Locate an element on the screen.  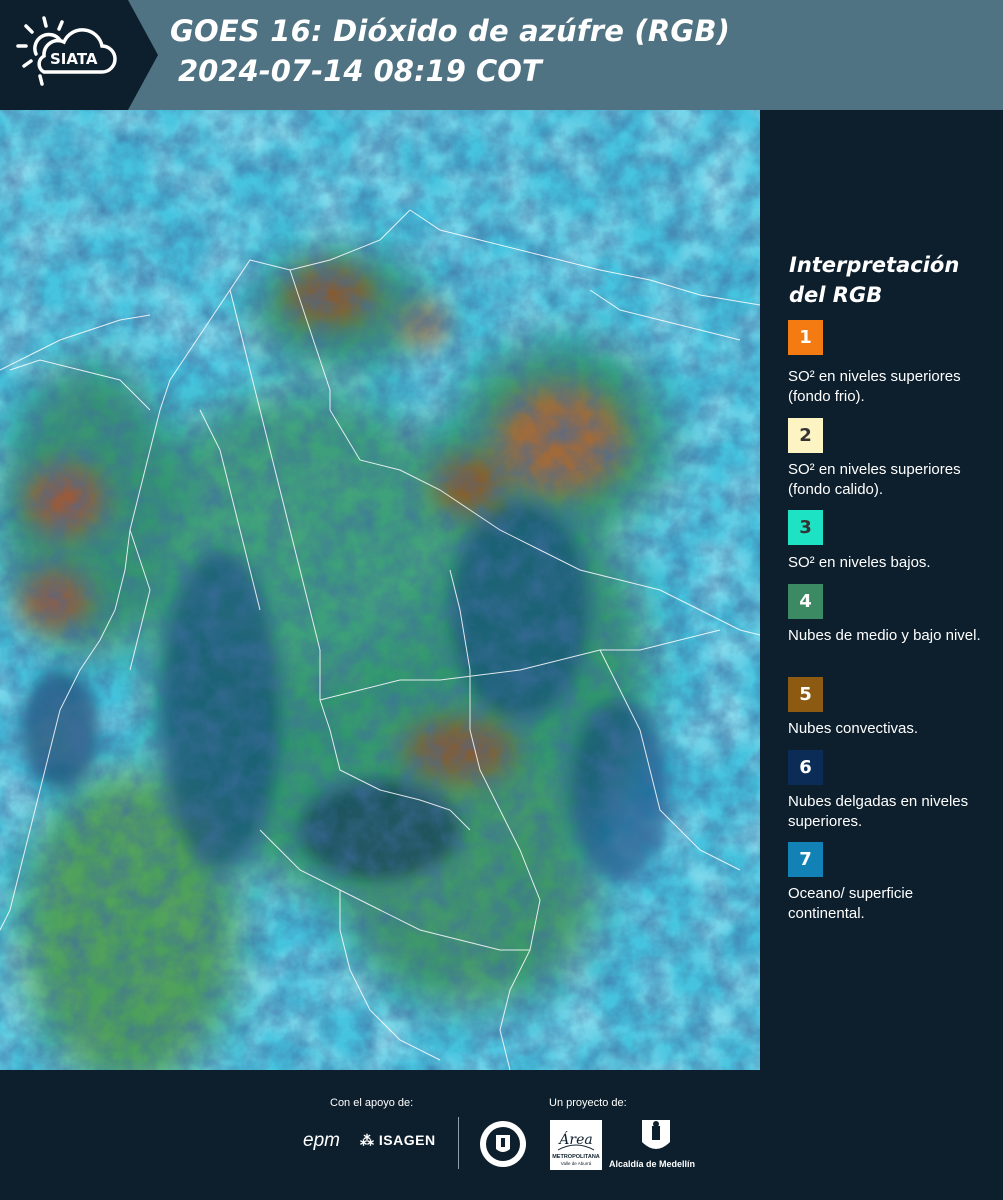
legend-swatch-4: 4 is located at coordinates (805, 601).